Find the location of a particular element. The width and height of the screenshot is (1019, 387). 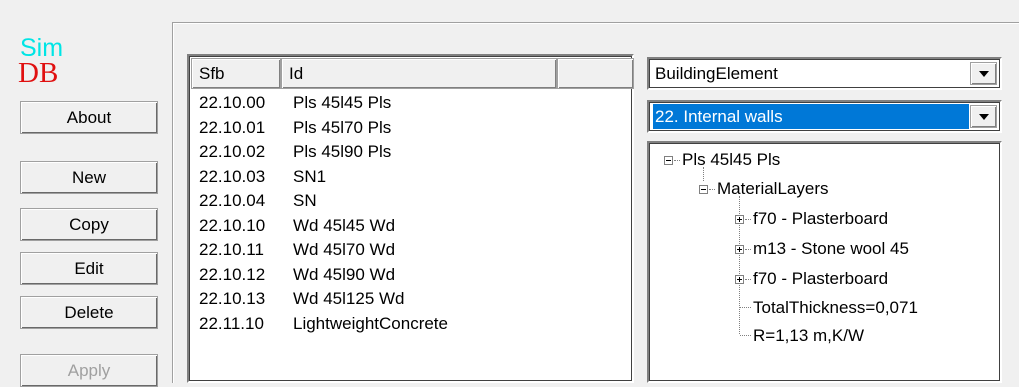

logo-db-text: DB is located at coordinates (38, 73).